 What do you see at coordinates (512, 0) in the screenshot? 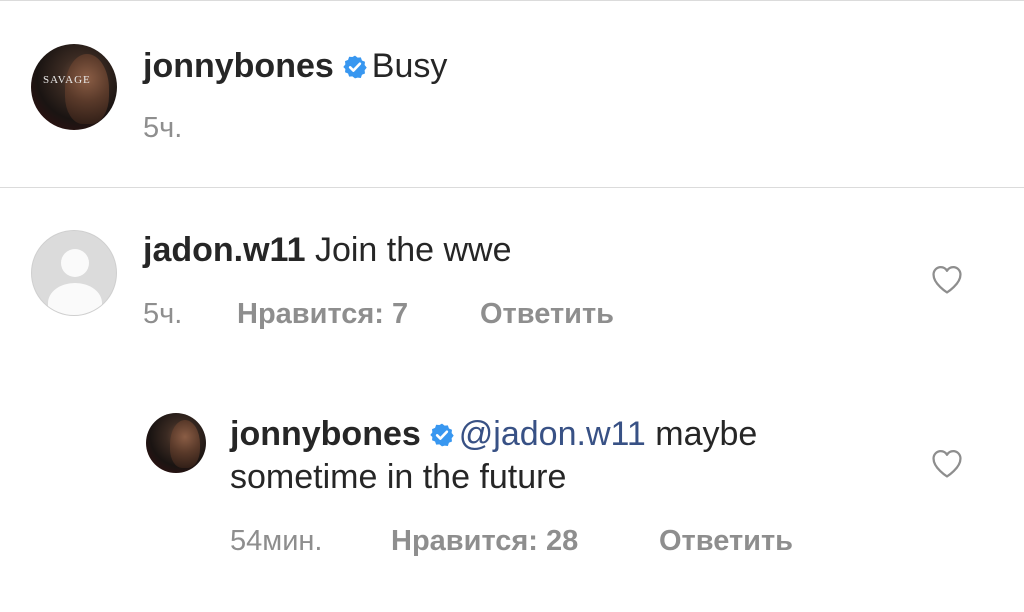
I see `top-divider` at bounding box center [512, 0].